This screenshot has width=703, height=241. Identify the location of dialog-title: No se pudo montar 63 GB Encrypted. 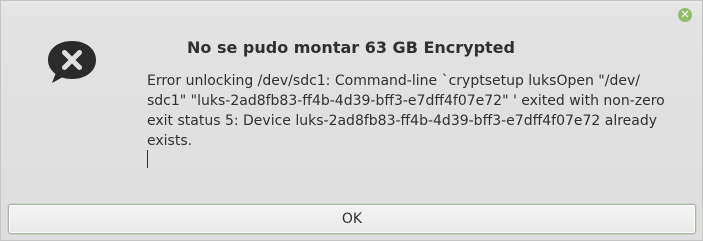
(351, 47).